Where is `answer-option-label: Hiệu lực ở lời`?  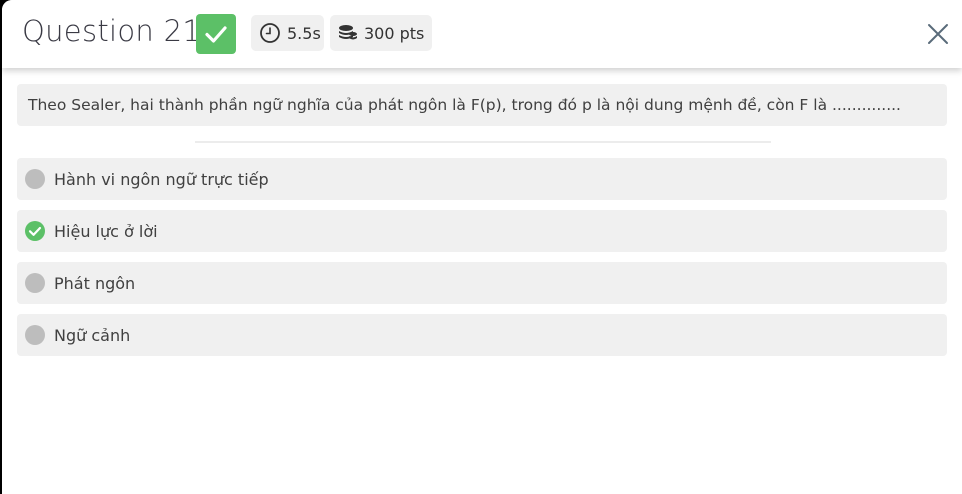
answer-option-label: Hiệu lực ở lời is located at coordinates (106, 231).